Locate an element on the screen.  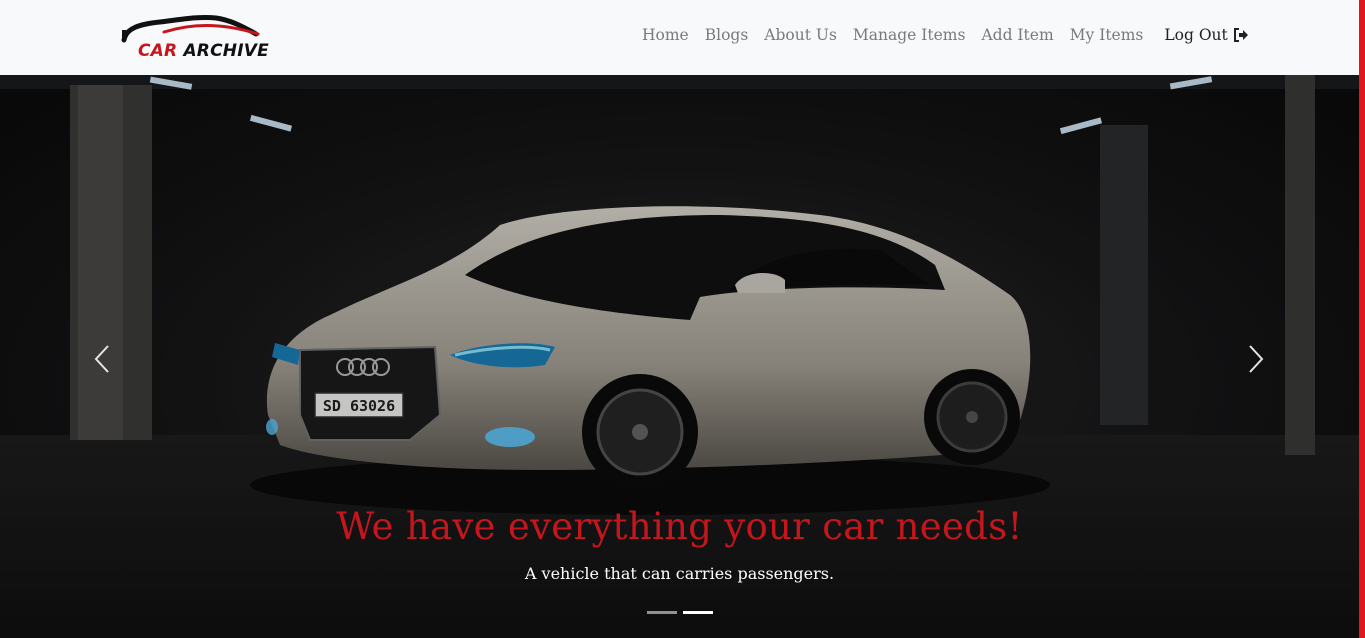
carousel-prev-button is located at coordinates (102, 359).